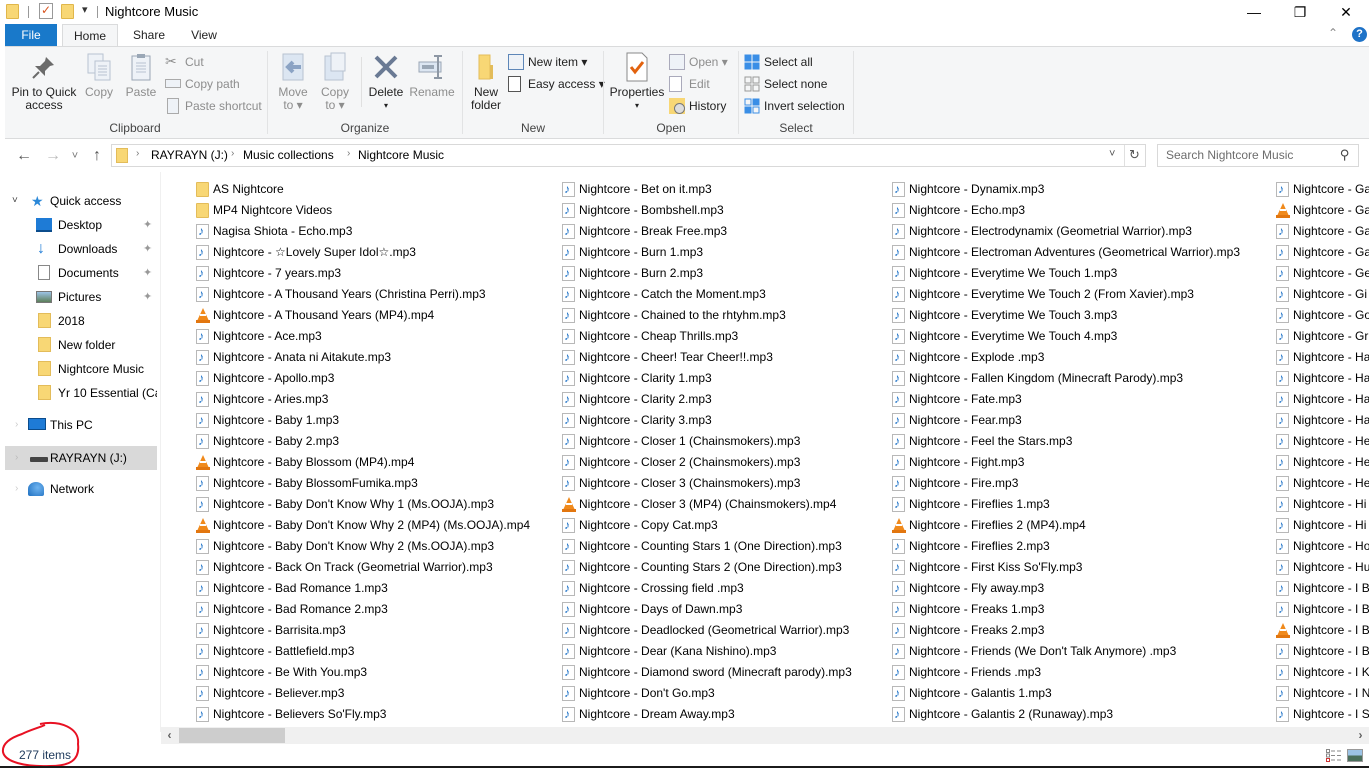 This screenshot has height=768, width=1369. Describe the element at coordinates (1251, 155) in the screenshot. I see `search-input` at that location.